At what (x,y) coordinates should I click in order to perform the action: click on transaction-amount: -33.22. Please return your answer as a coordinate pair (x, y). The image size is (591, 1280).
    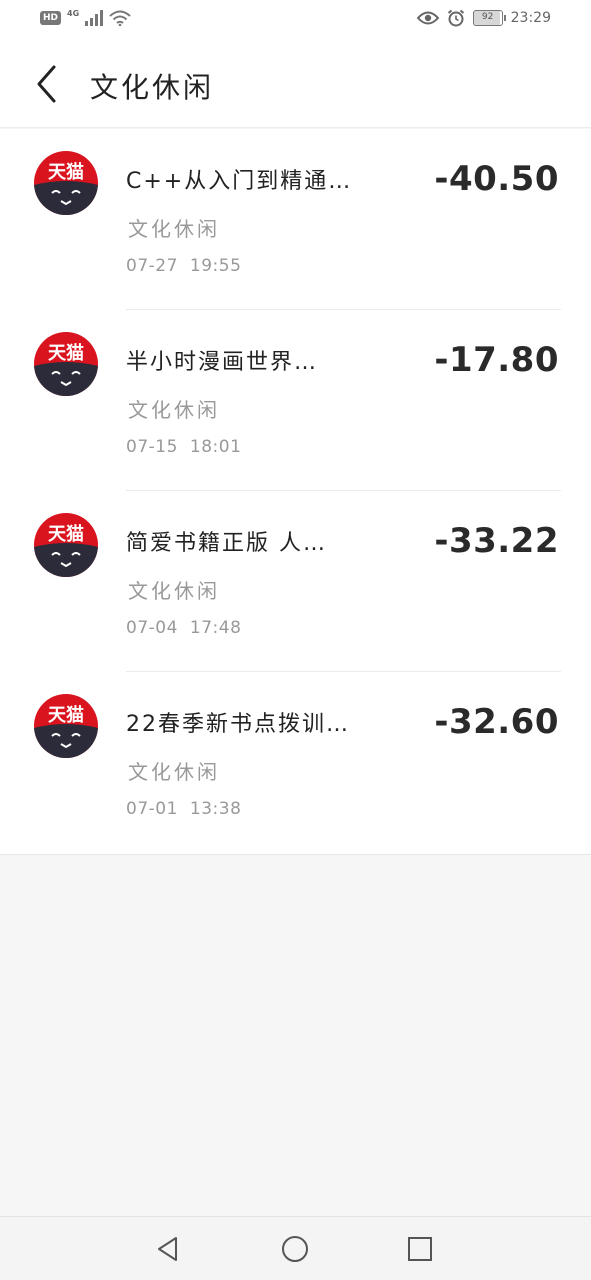
    Looking at the image, I should click on (496, 541).